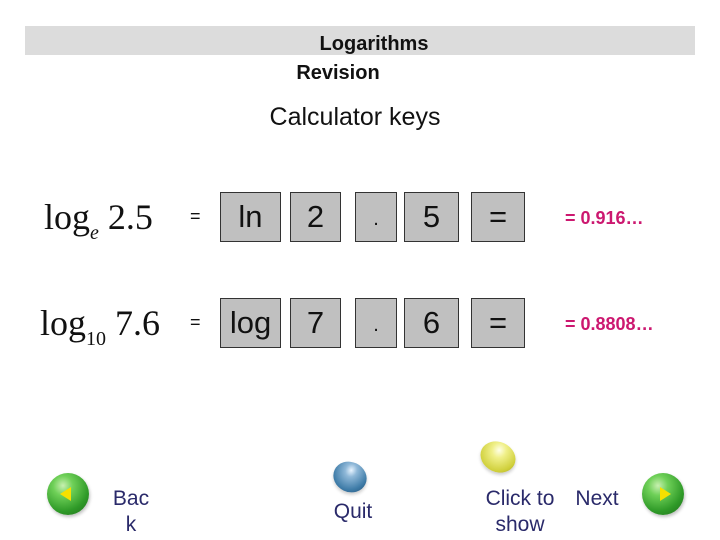  What do you see at coordinates (665, 494) in the screenshot?
I see `right-arrow-icon` at bounding box center [665, 494].